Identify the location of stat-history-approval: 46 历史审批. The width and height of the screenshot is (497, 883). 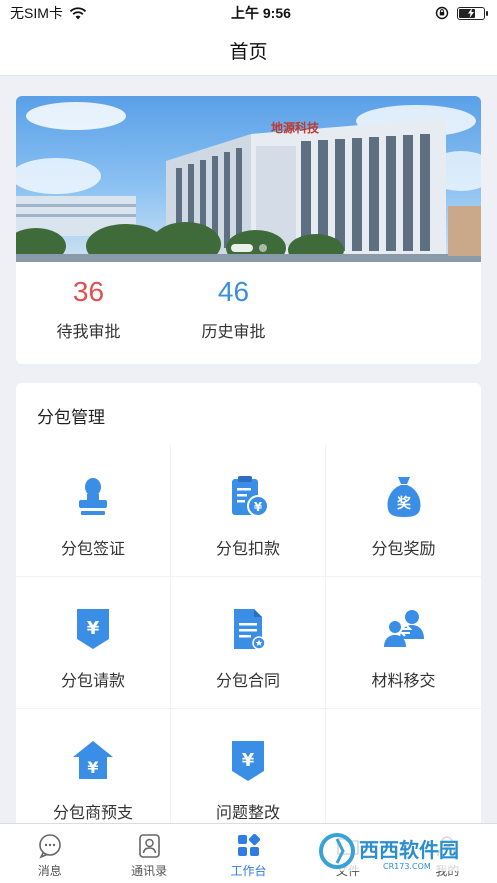
(233, 308).